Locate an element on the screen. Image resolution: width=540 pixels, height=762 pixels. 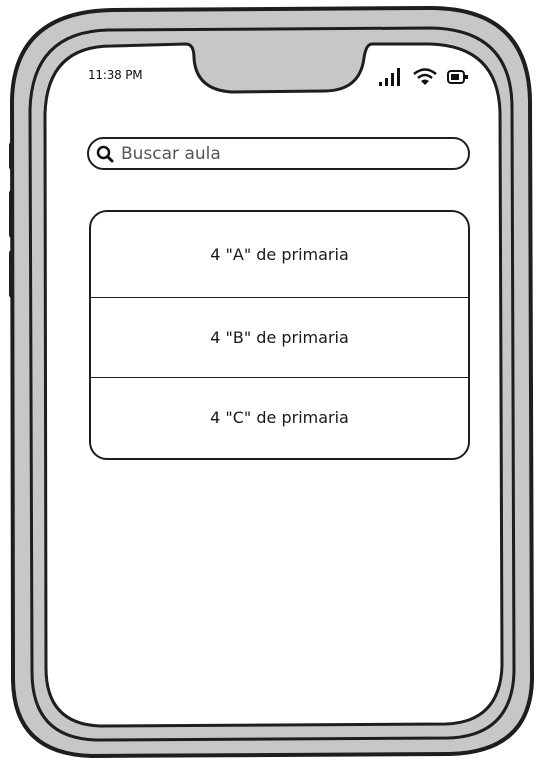
signal-icon is located at coordinates (389, 77).